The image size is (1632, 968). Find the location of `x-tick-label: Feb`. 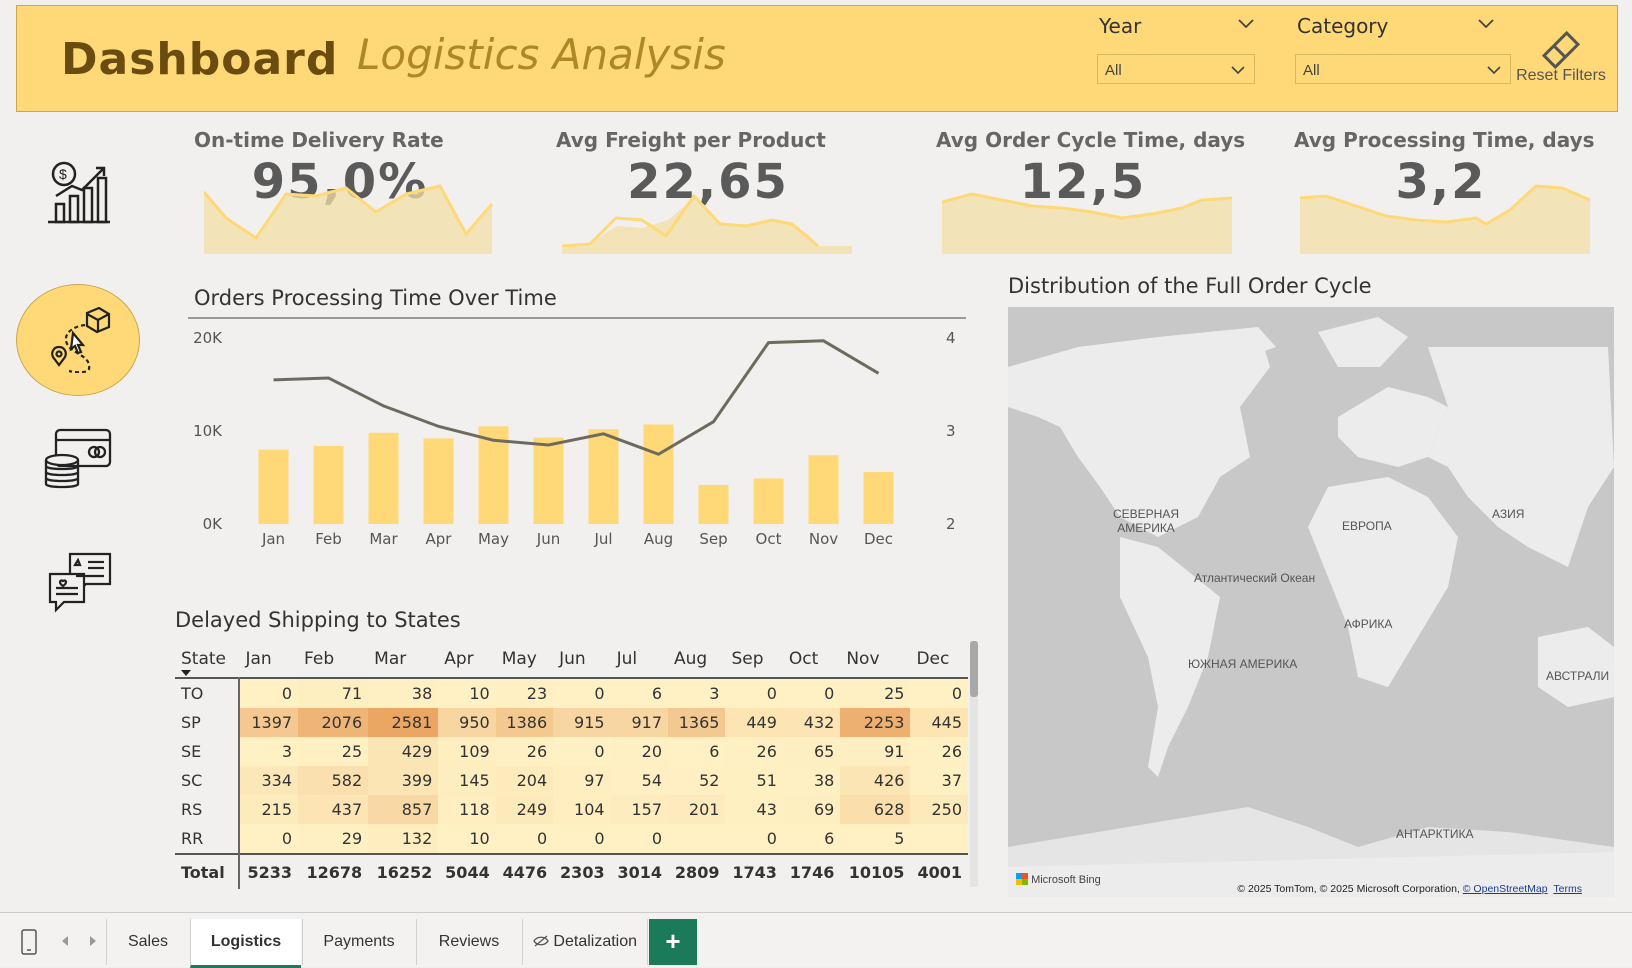

x-tick-label: Feb is located at coordinates (328, 539).